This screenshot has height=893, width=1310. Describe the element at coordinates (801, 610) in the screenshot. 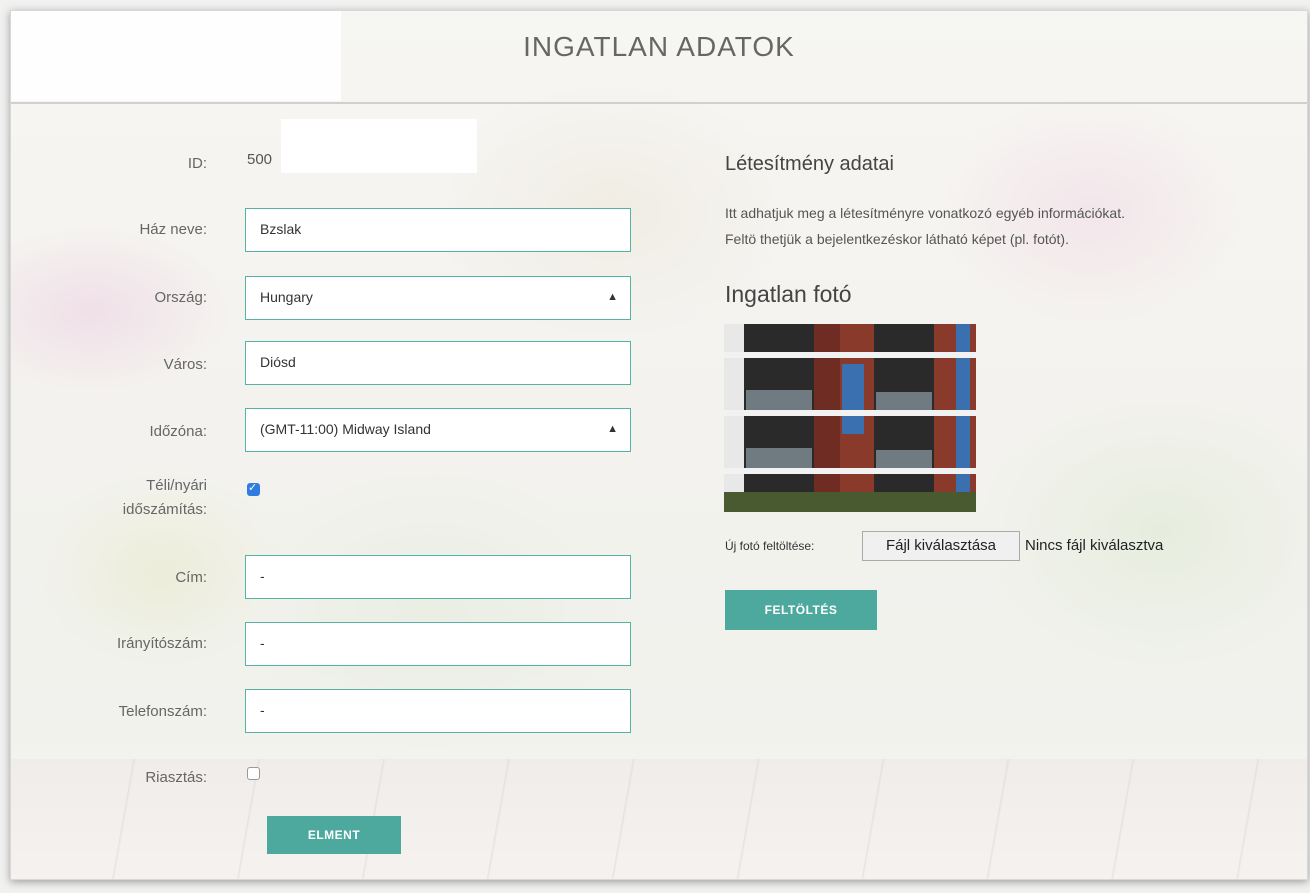

I see `upload-button: FELTÖLTÉS` at that location.